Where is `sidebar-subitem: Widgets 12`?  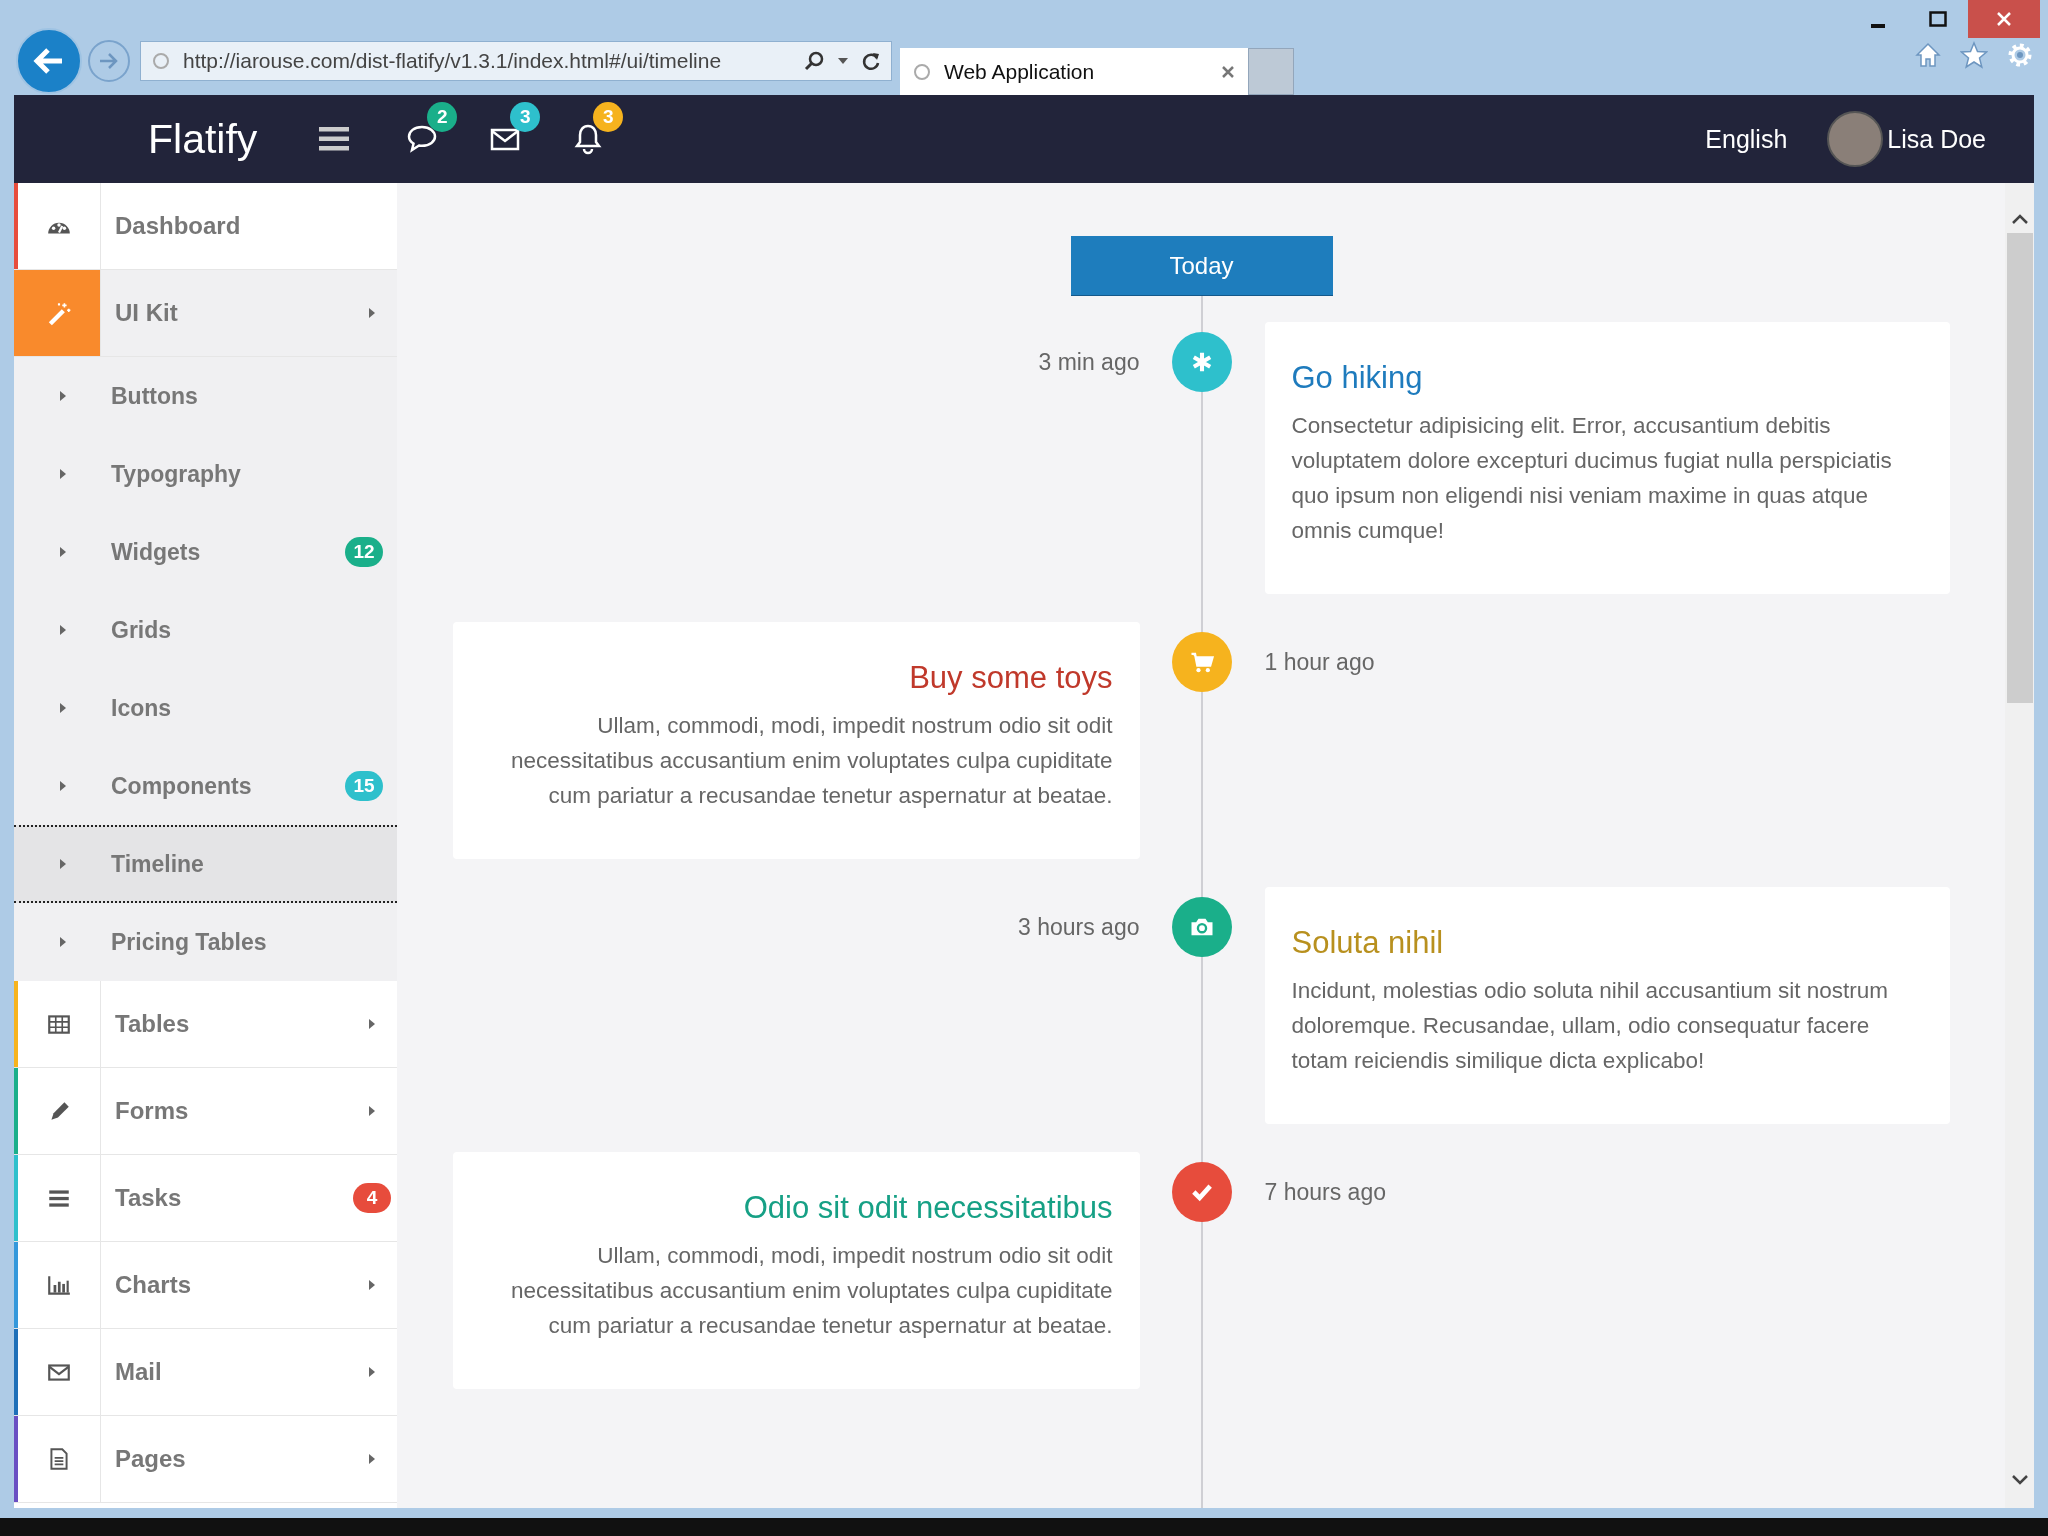 sidebar-subitem: Widgets 12 is located at coordinates (205, 552).